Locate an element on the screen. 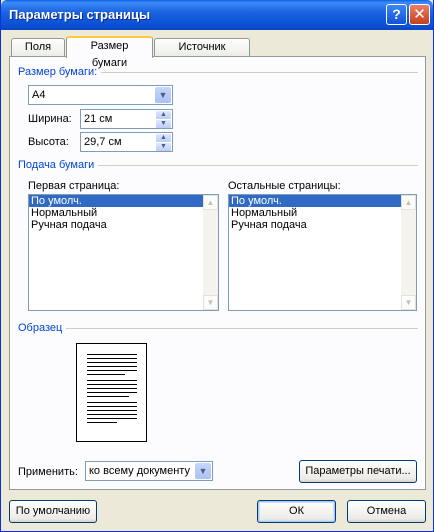  ok-button: ОК is located at coordinates (296, 511).